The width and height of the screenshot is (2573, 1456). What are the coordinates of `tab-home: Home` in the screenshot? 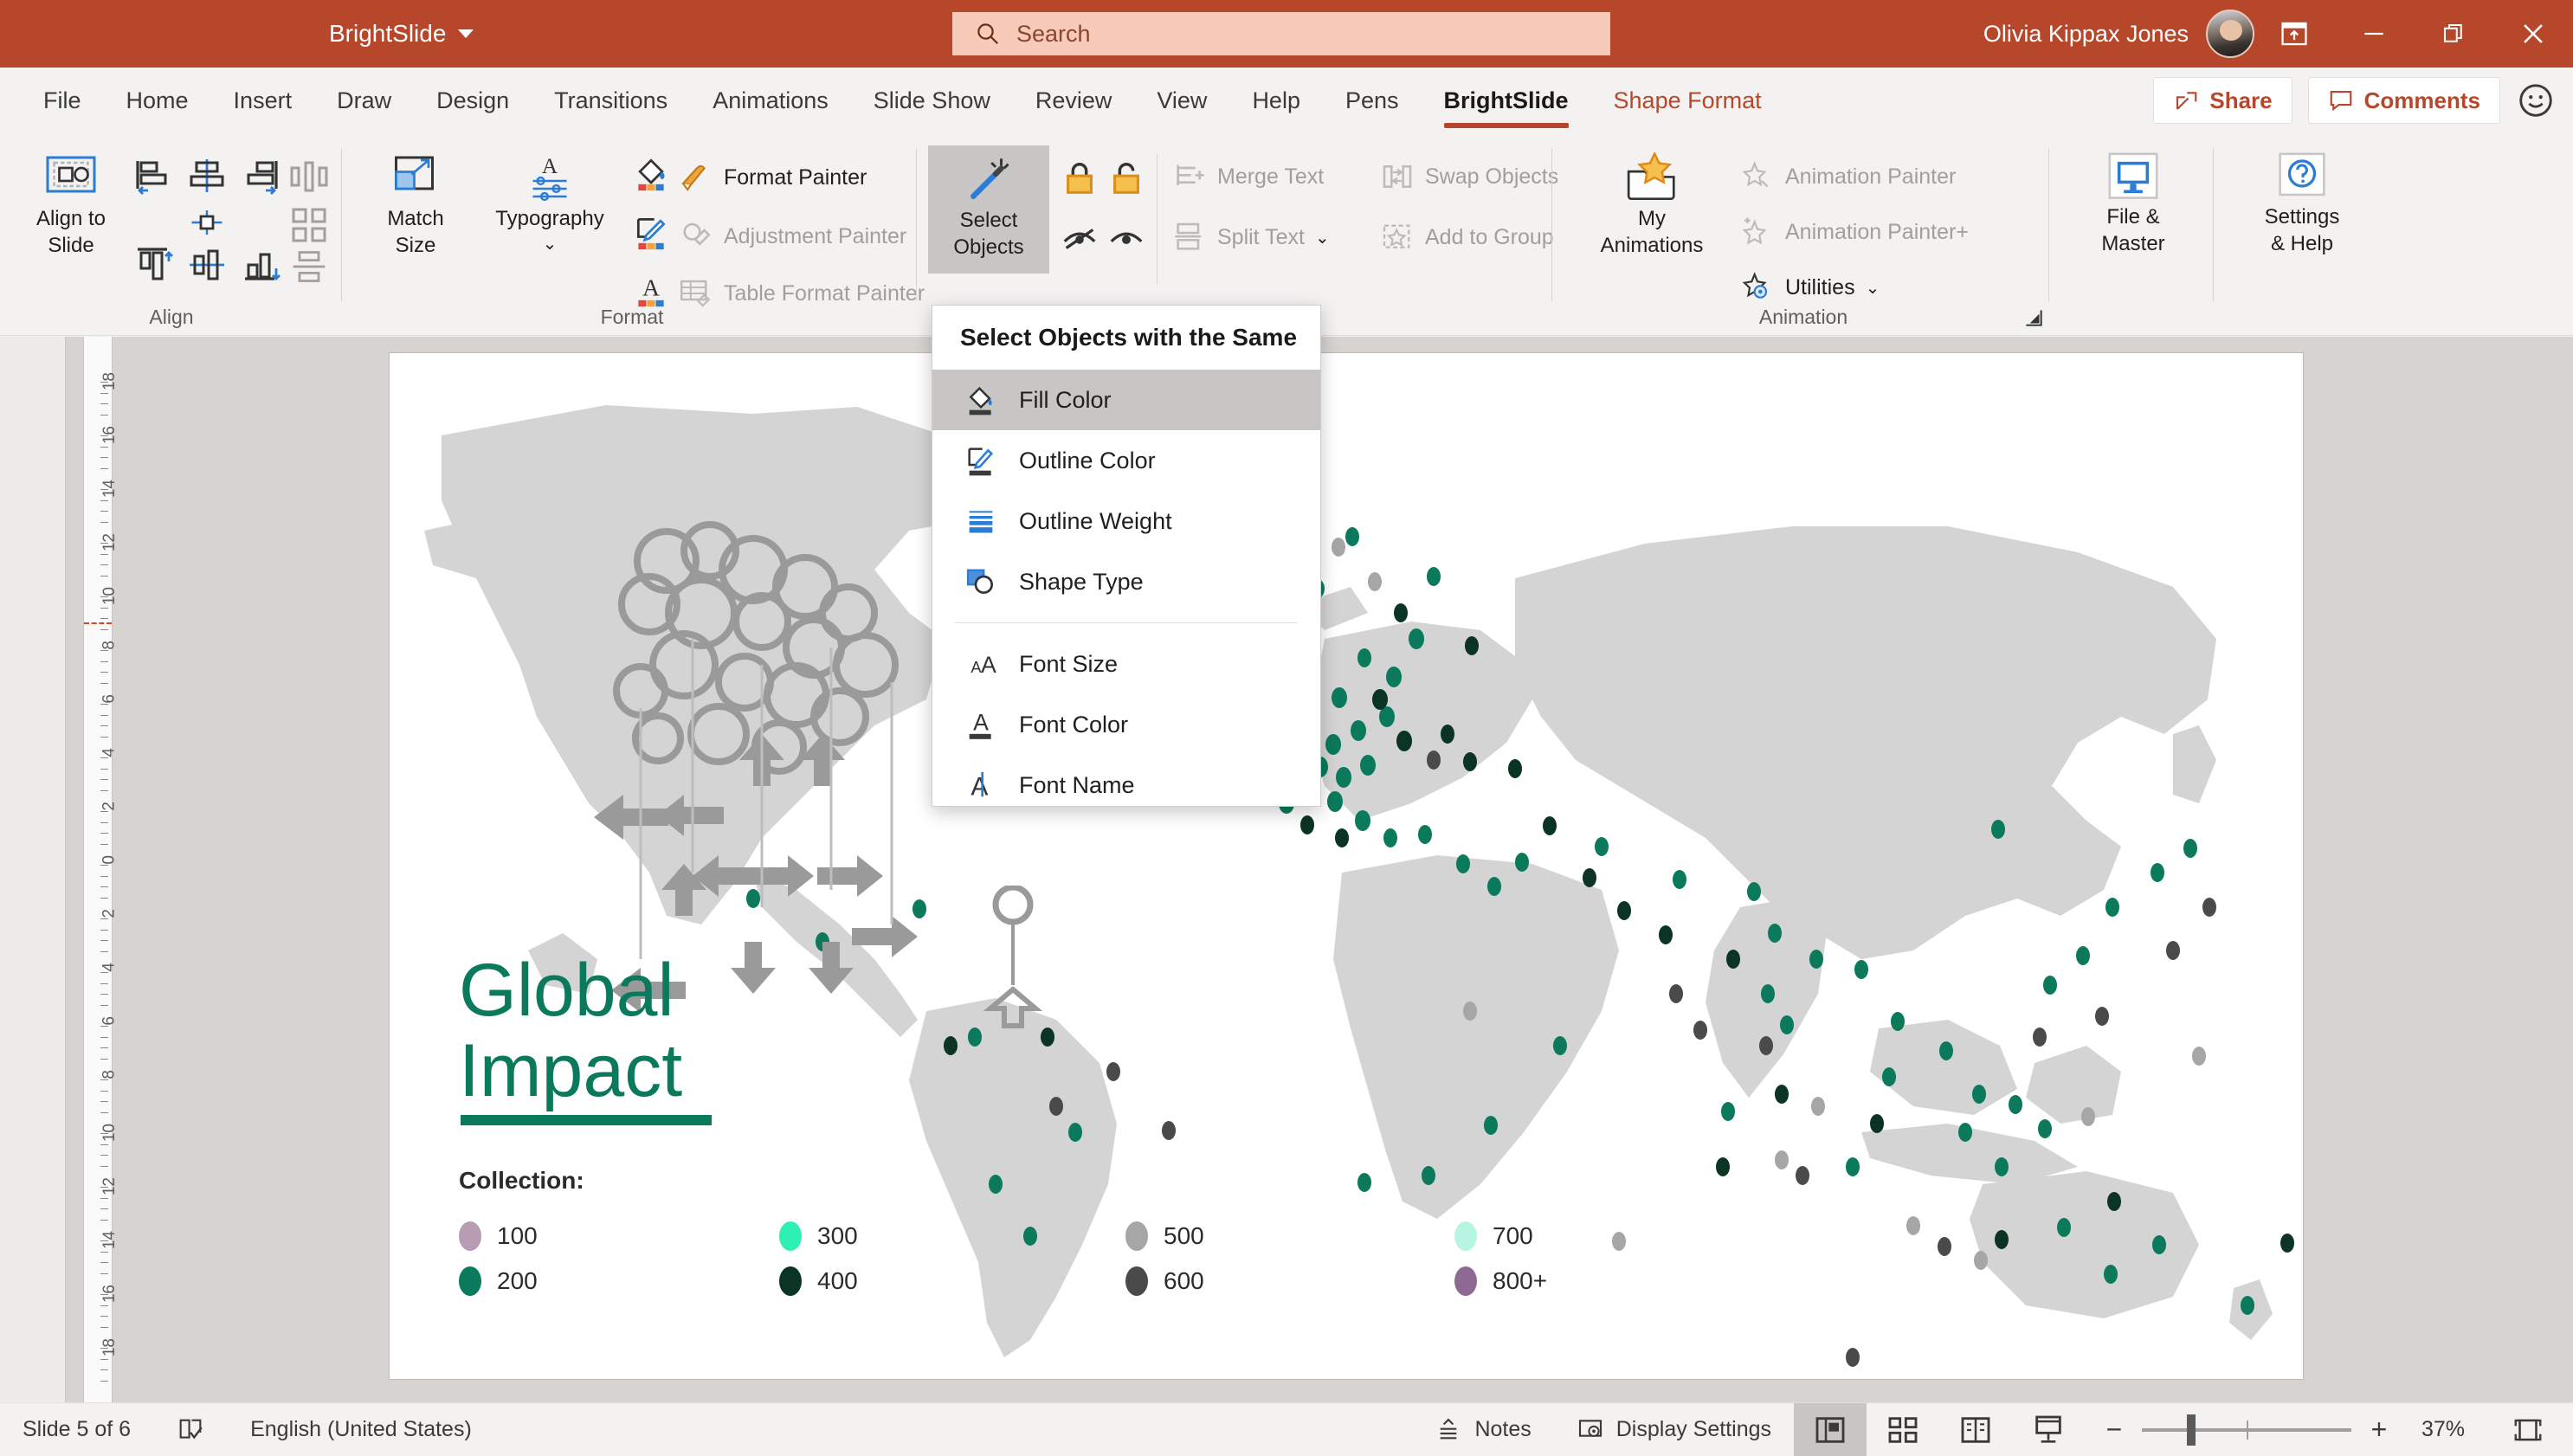 It's located at (158, 100).